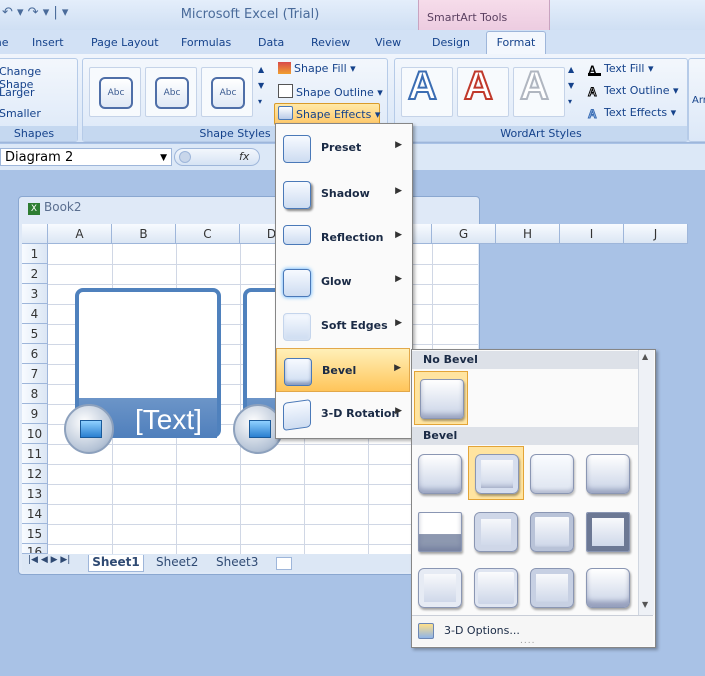  Describe the element at coordinates (206, 42) in the screenshot. I see `tab-formulas: Formulas` at that location.